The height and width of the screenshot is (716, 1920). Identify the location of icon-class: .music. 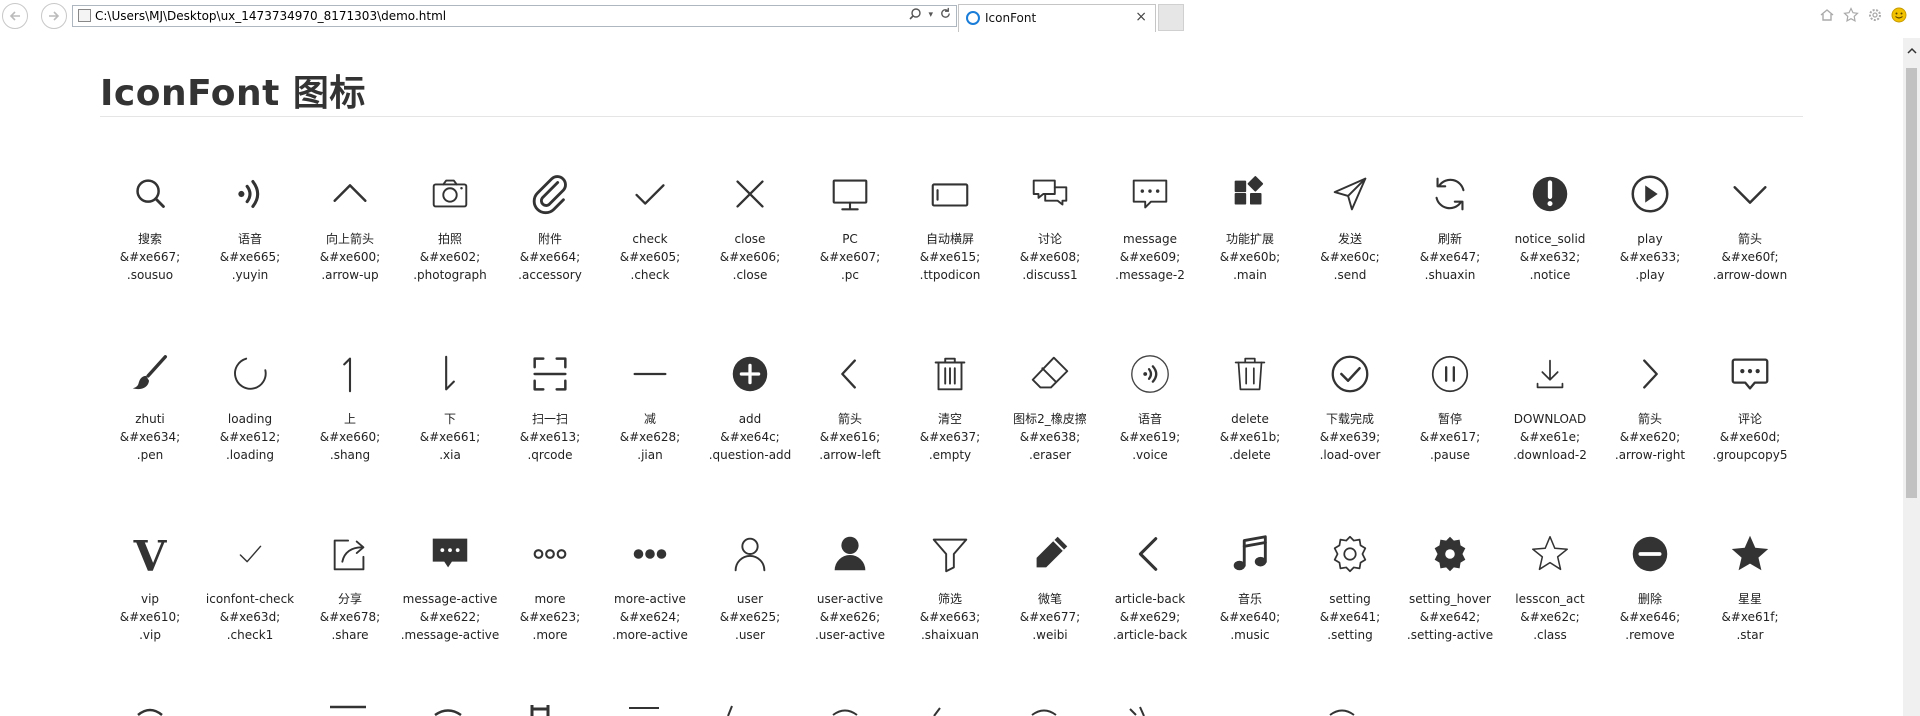
(1250, 635).